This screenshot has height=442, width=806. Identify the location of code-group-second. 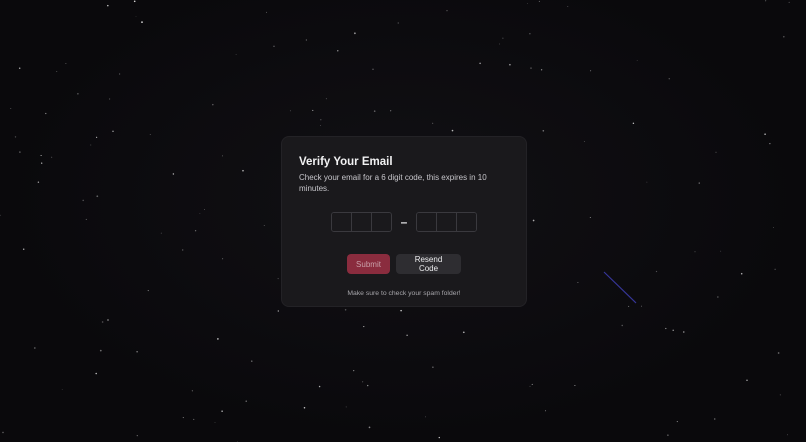
(447, 222).